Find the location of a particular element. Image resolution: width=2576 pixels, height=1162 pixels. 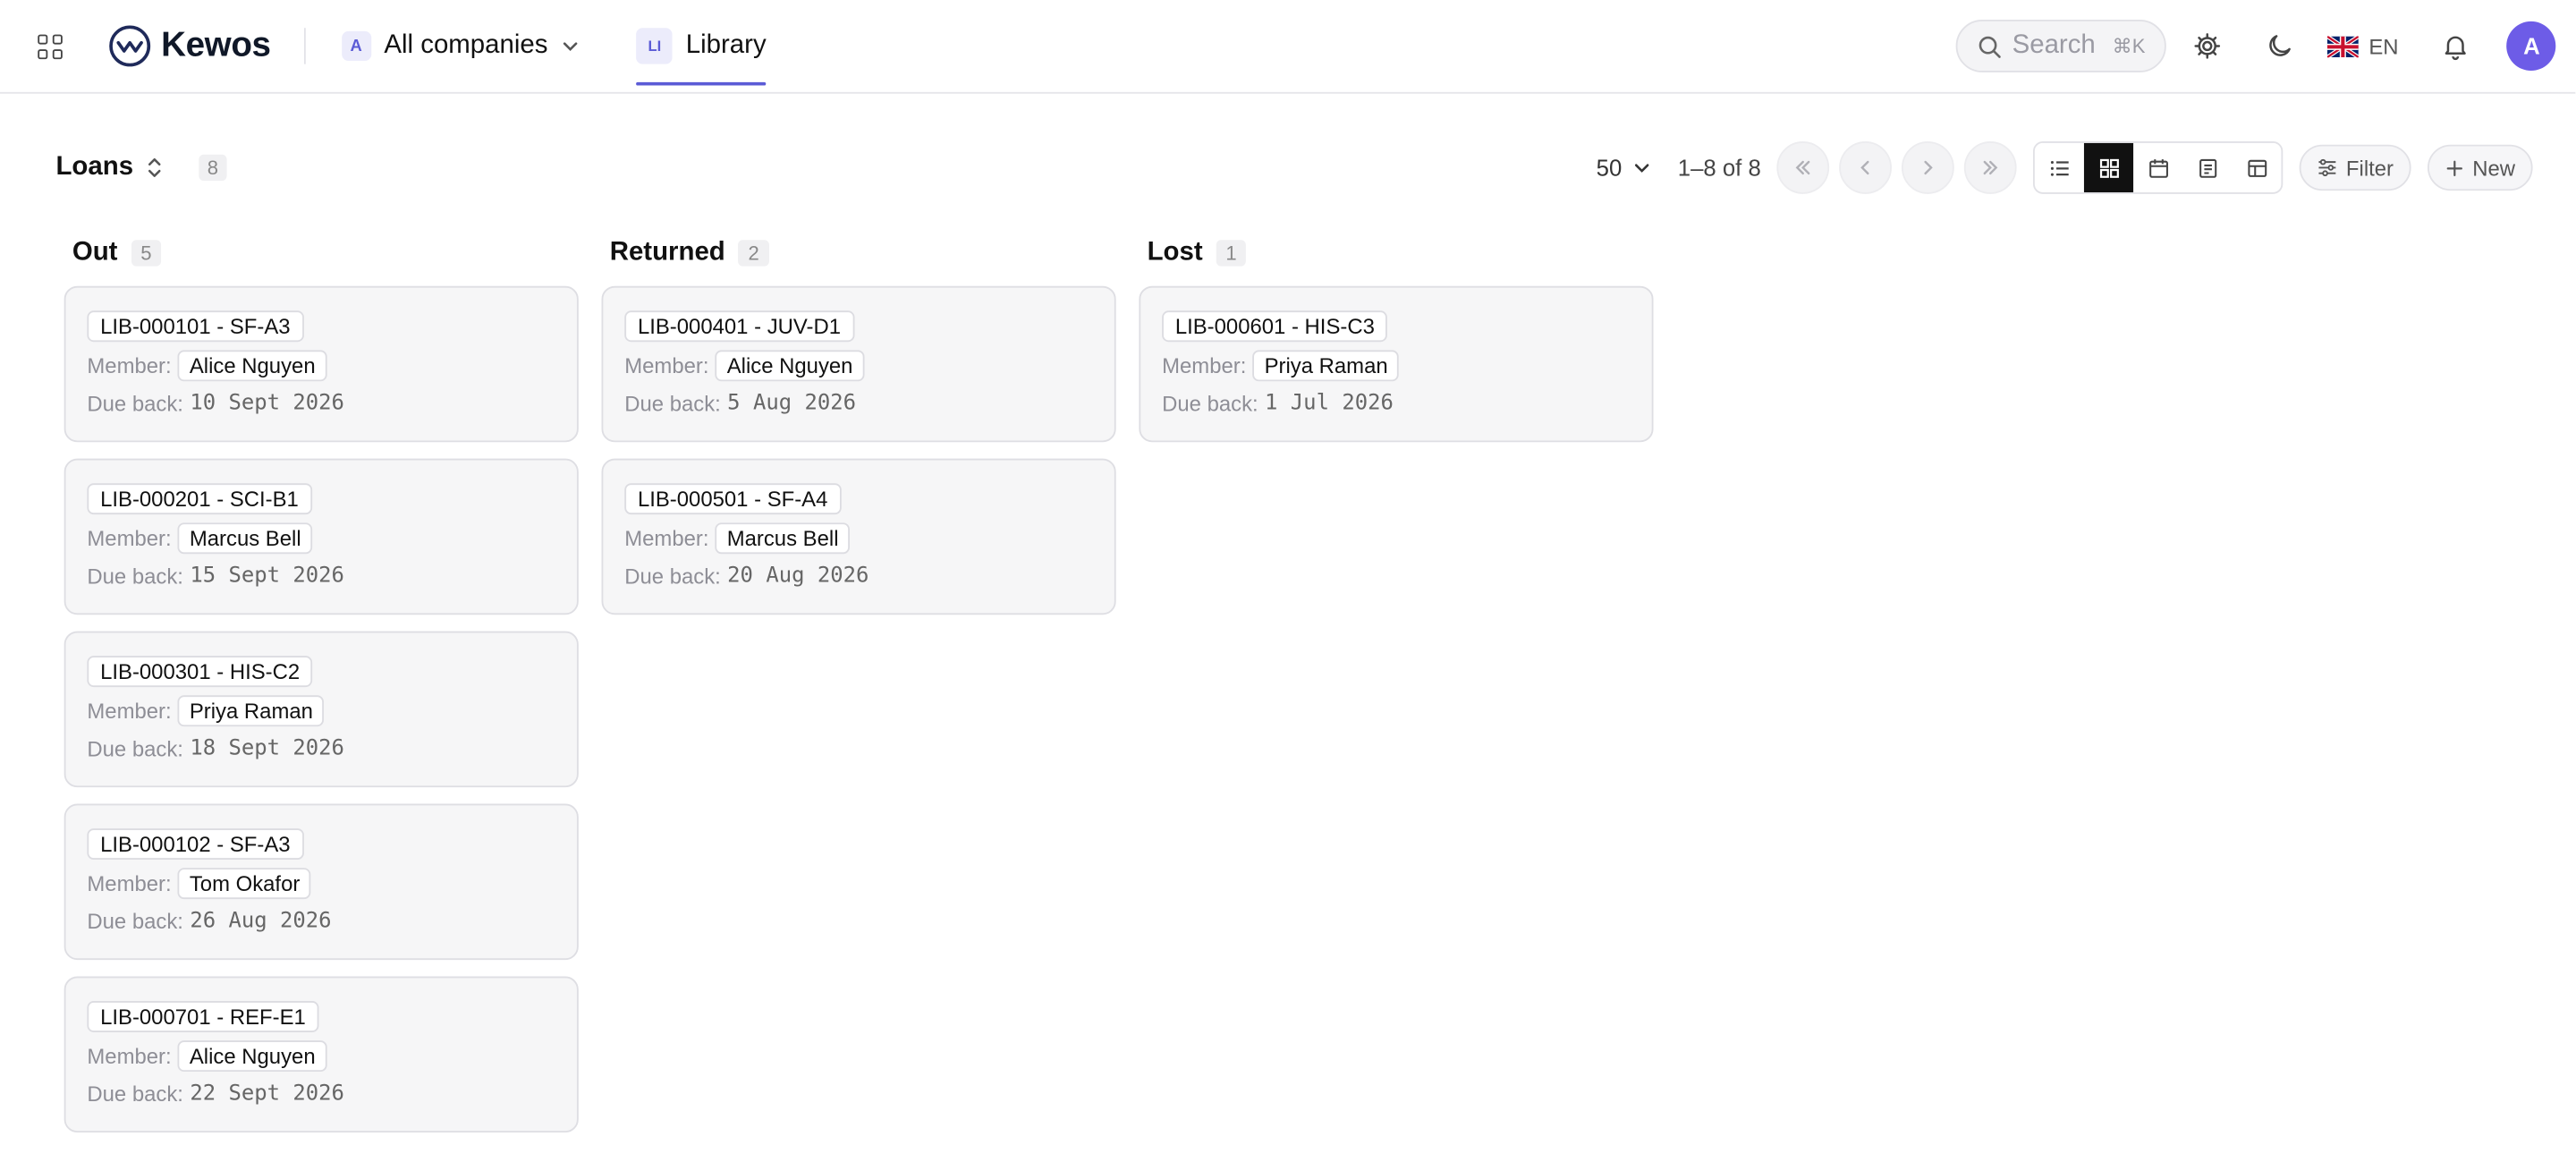

kewos-logo-icon is located at coordinates (130, 46).